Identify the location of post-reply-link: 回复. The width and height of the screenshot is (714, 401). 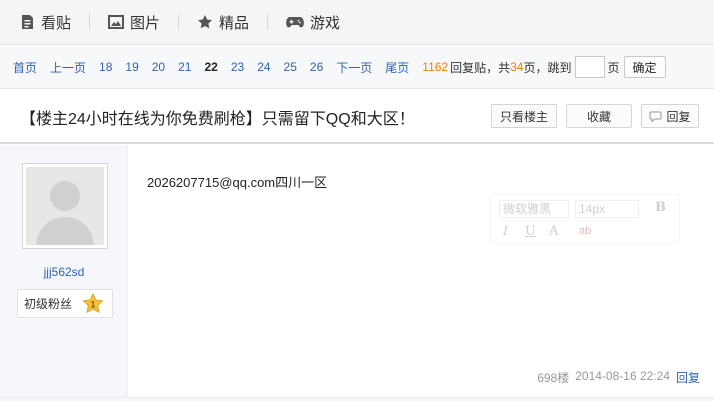
(688, 377).